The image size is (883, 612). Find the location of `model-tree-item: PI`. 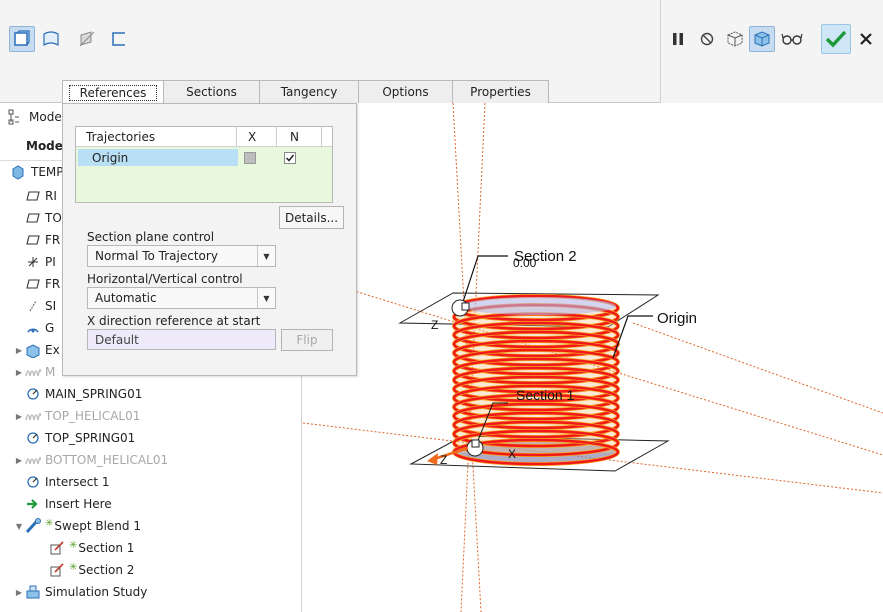

model-tree-item: PI is located at coordinates (35, 262).